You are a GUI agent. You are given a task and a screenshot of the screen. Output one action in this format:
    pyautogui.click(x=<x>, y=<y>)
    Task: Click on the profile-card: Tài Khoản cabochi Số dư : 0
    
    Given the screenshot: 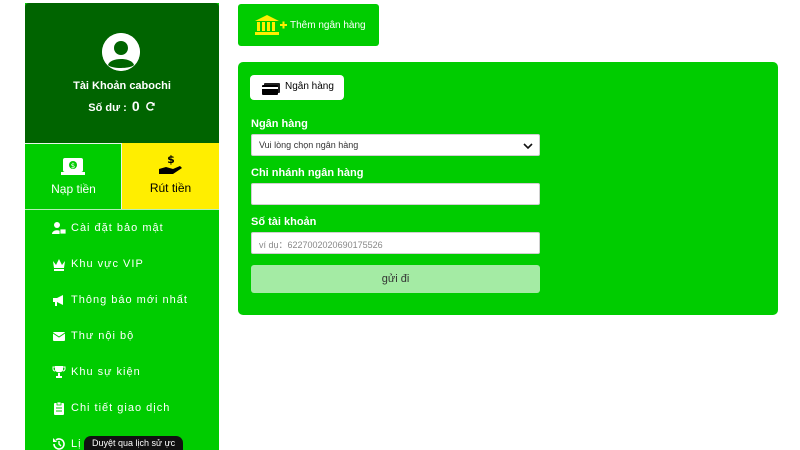 What is the action you would take?
    pyautogui.click(x=122, y=73)
    